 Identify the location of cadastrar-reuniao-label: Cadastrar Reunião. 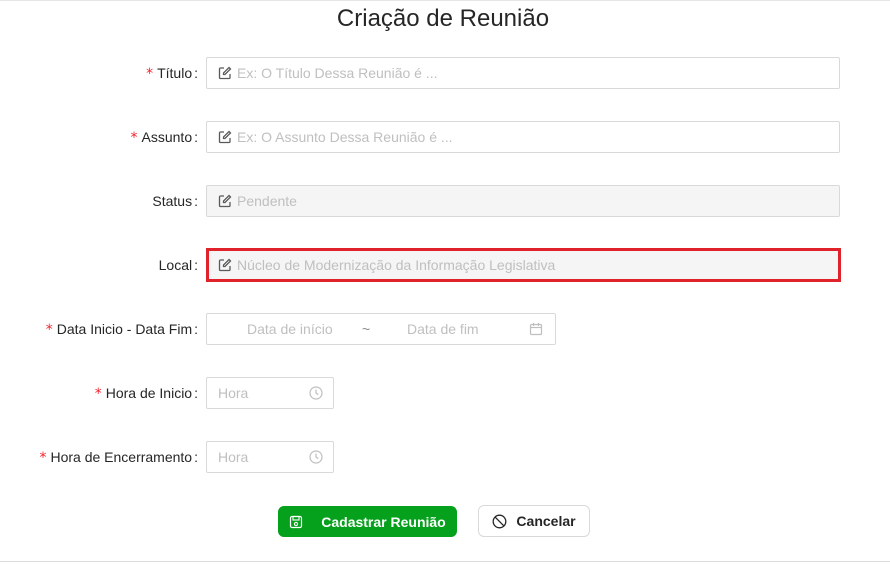
(383, 521).